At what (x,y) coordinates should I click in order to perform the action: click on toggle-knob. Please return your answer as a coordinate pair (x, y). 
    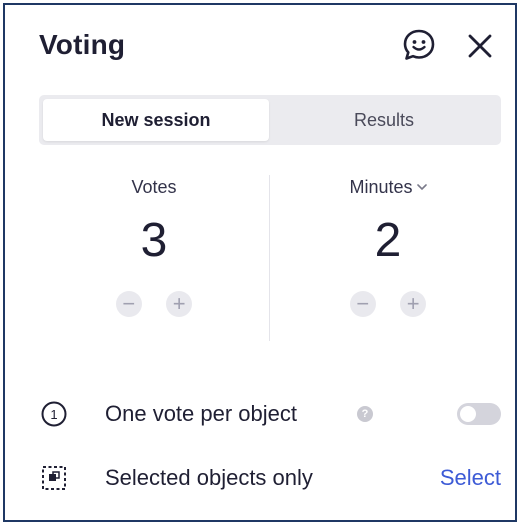
    Looking at the image, I should click on (468, 414).